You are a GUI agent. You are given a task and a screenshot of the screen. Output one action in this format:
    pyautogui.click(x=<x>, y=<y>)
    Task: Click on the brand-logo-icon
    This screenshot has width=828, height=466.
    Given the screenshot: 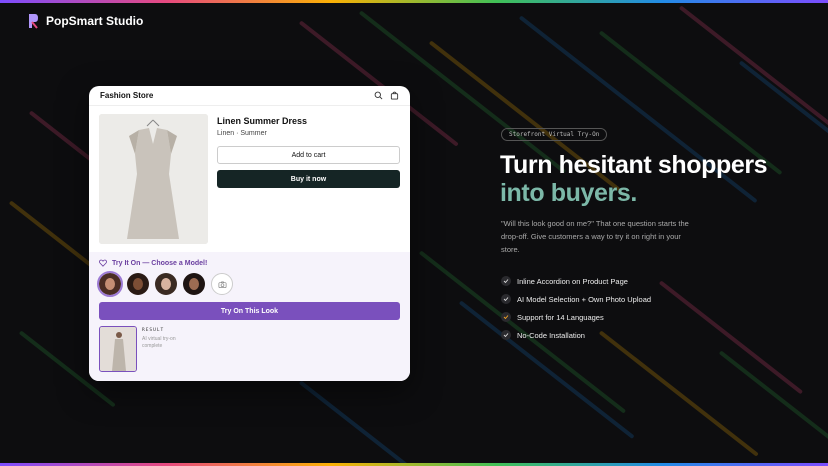 What is the action you would take?
    pyautogui.click(x=33, y=21)
    